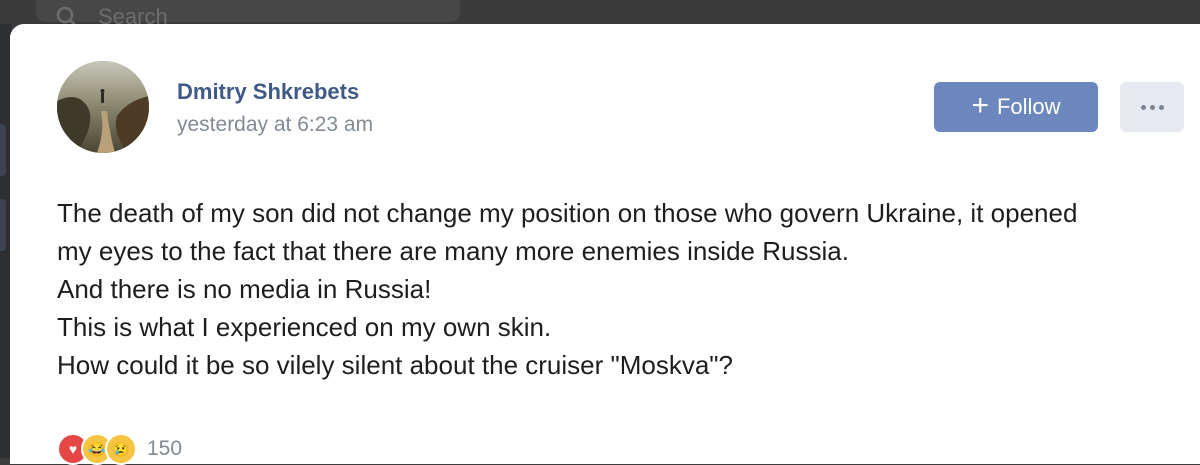 This screenshot has height=465, width=1200. Describe the element at coordinates (275, 125) in the screenshot. I see `post-timestamp: yesterday at 6:23 am` at that location.